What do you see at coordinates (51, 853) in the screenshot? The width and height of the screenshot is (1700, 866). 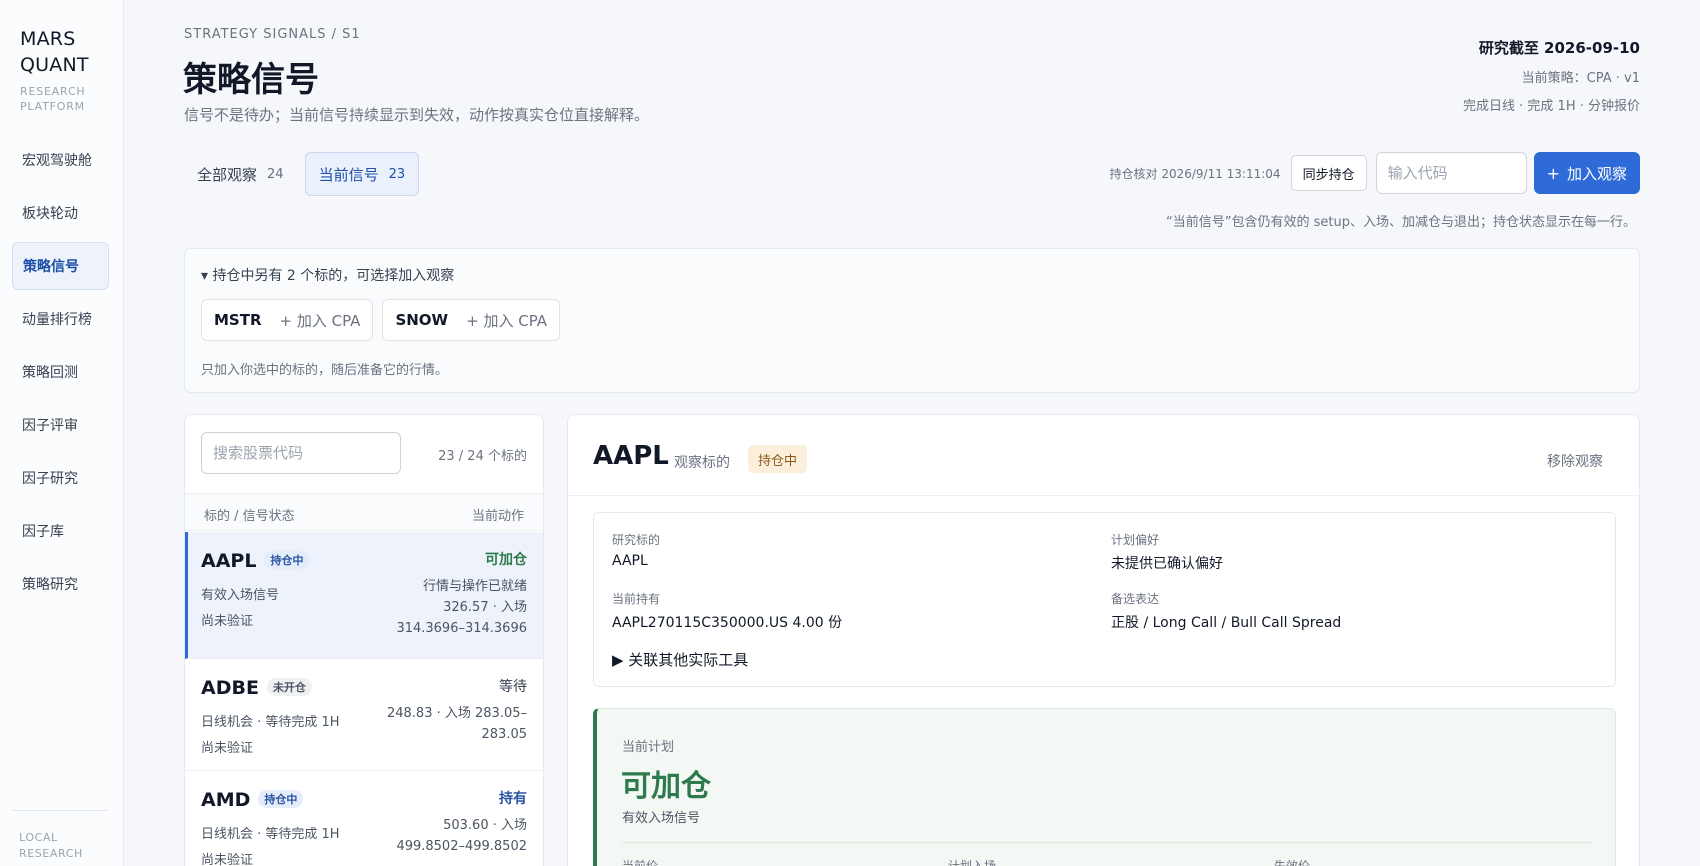 I see `sidebar-footer-line2: RESEARCH` at bounding box center [51, 853].